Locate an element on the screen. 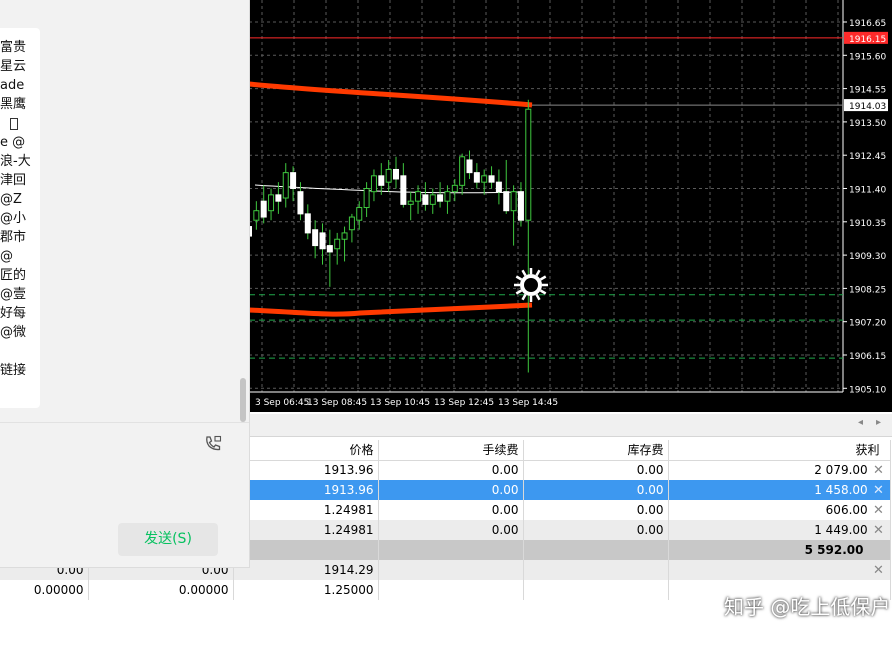 The width and height of the screenshot is (892, 646). price-axis-label: 1916.65 is located at coordinates (867, 24).